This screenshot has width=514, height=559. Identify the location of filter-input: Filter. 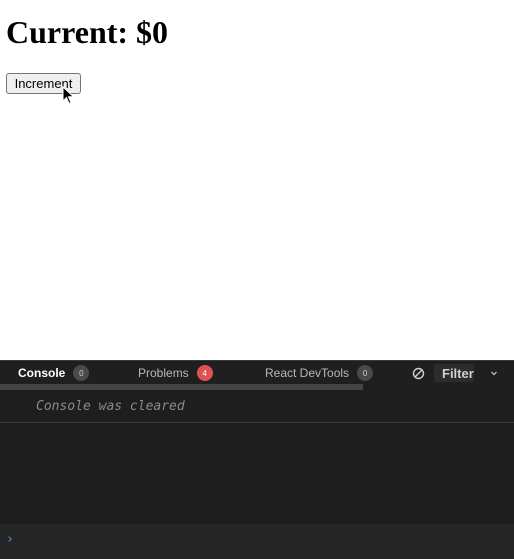
(454, 373).